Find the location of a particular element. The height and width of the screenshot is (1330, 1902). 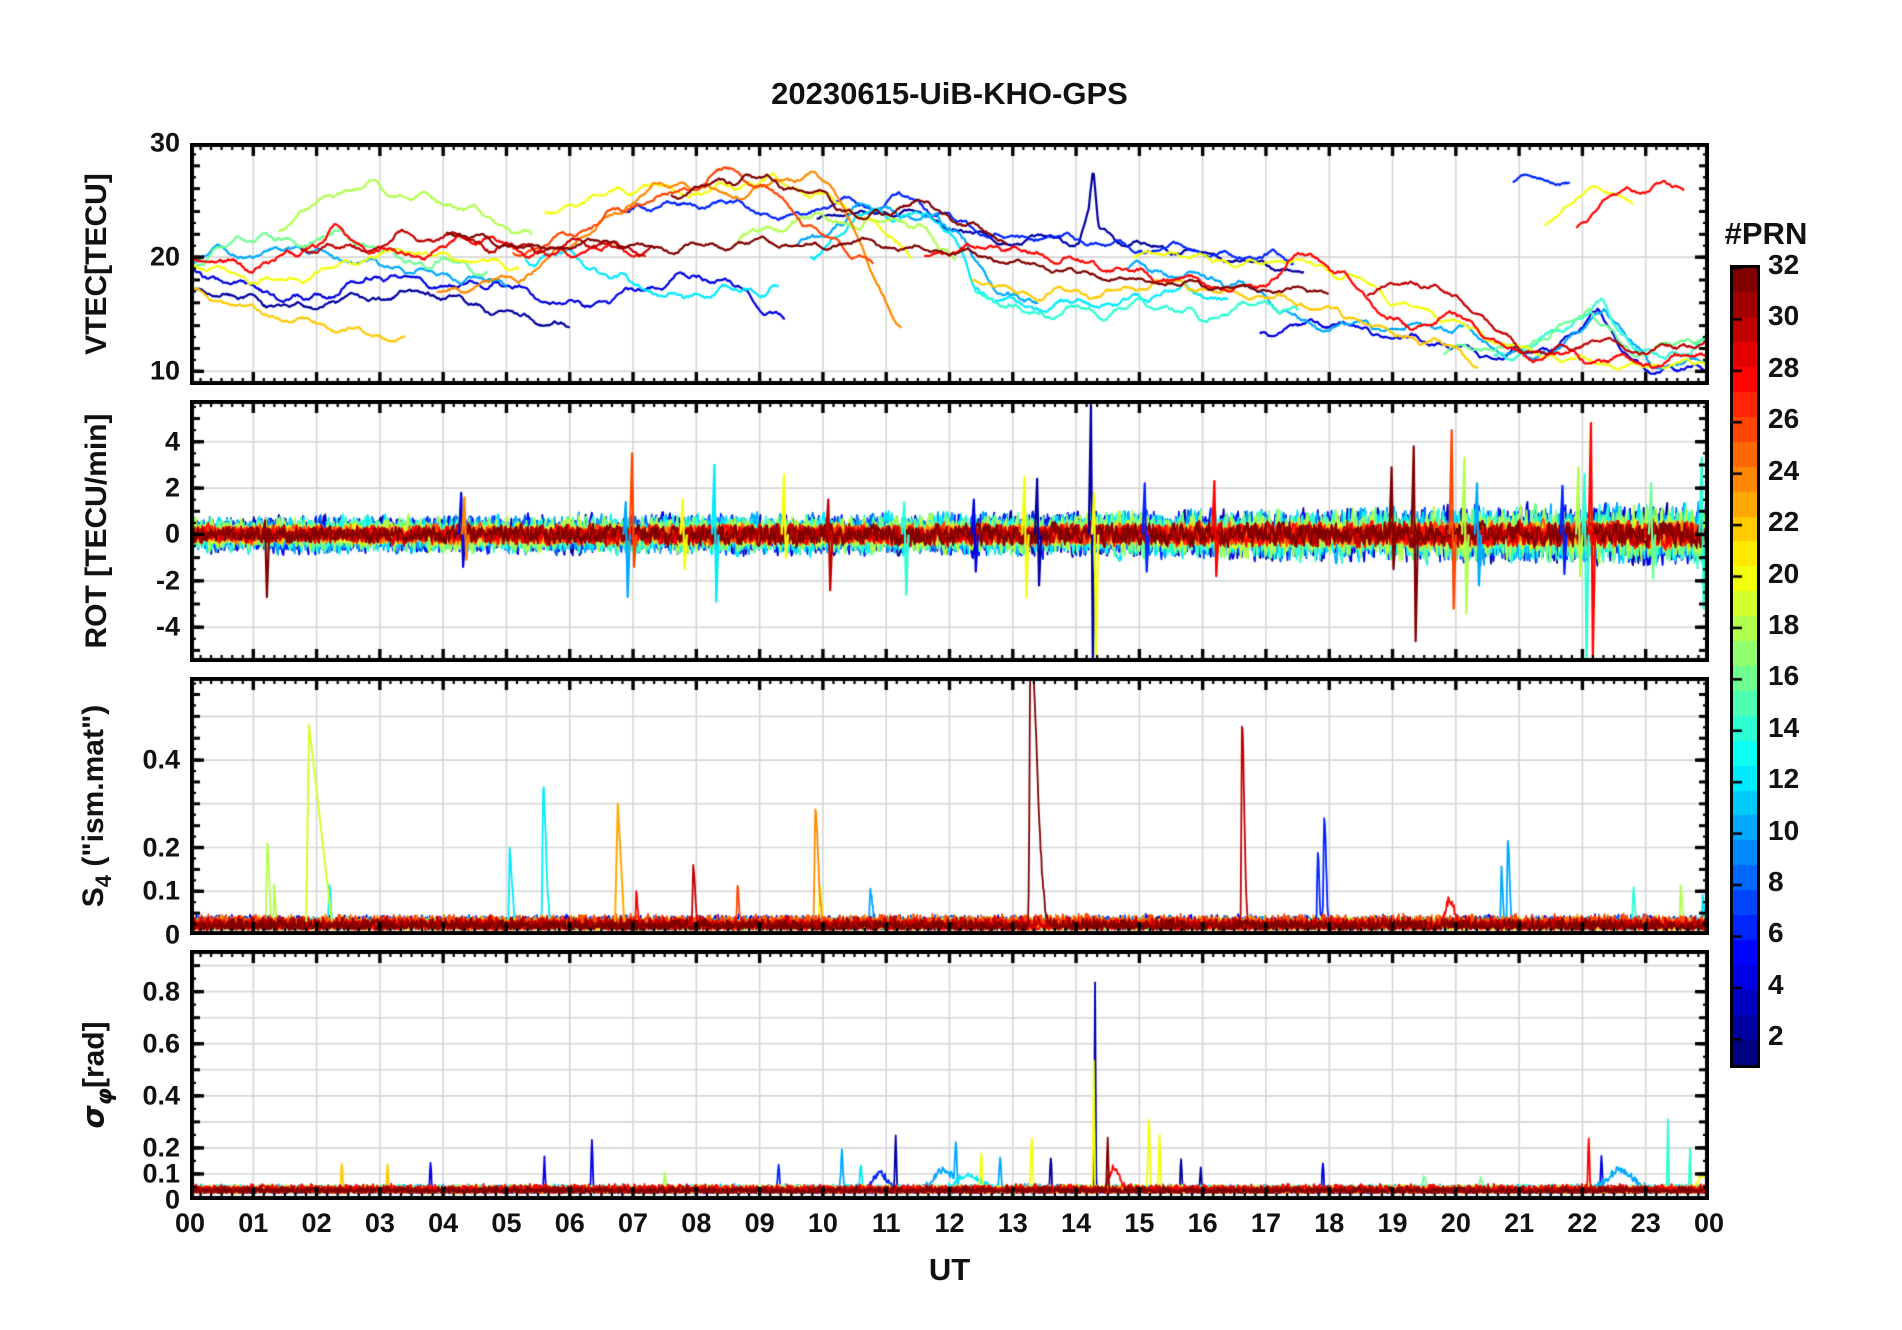

xtick-24: 00 is located at coordinates (1709, 1223).